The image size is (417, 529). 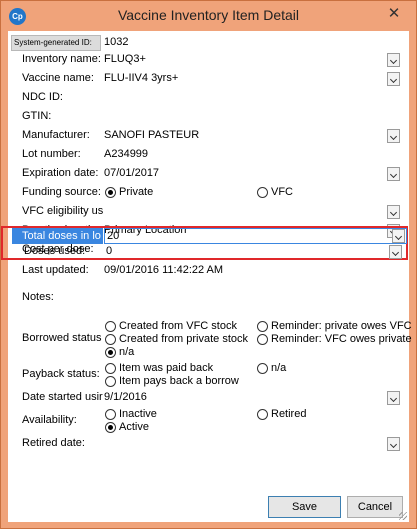 I want to click on funding-source-row: Funding source: Private VFC, so click(x=208, y=193).